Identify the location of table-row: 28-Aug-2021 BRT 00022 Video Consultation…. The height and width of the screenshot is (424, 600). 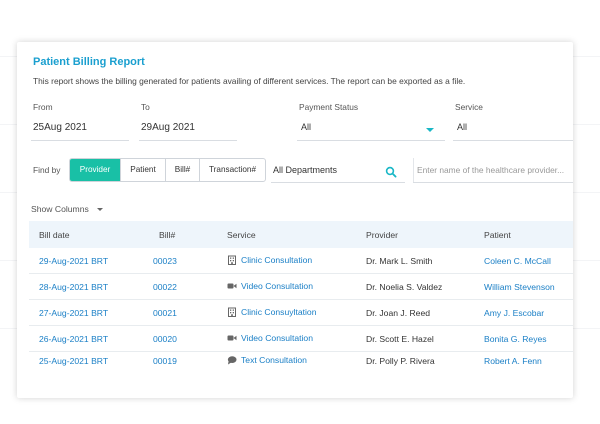
(301, 287).